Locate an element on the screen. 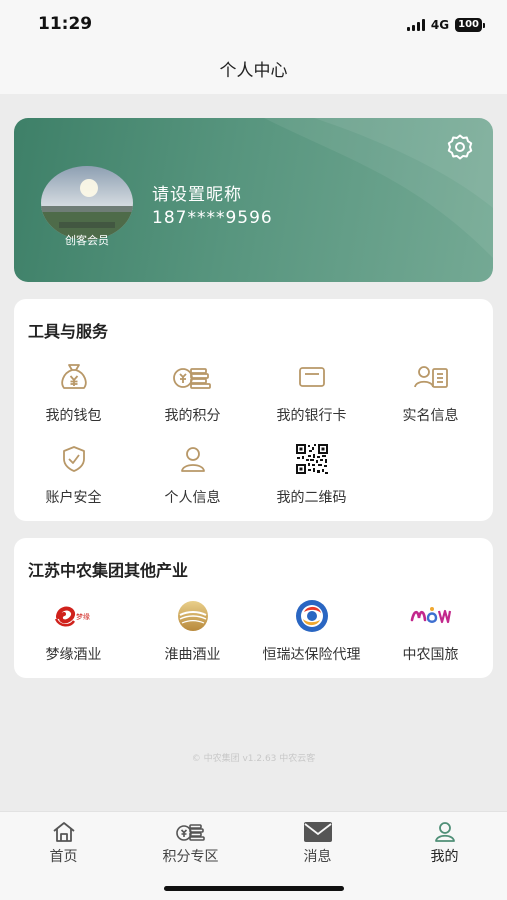 The height and width of the screenshot is (900, 507). mengyuan-logo: 梦缘 is located at coordinates (72, 616).